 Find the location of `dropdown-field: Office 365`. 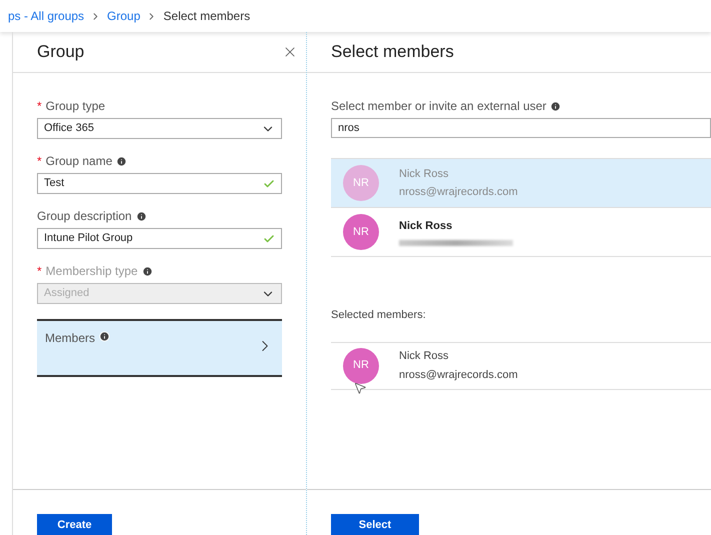

dropdown-field: Office 365 is located at coordinates (159, 128).